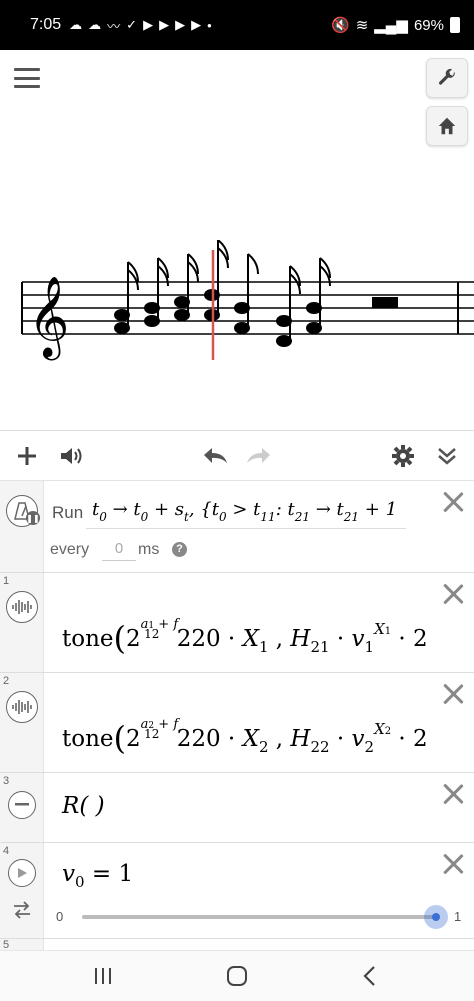 This screenshot has height=1001, width=474. What do you see at coordinates (114, 26) in the screenshot?
I see `notification-icon: 〰` at bounding box center [114, 26].